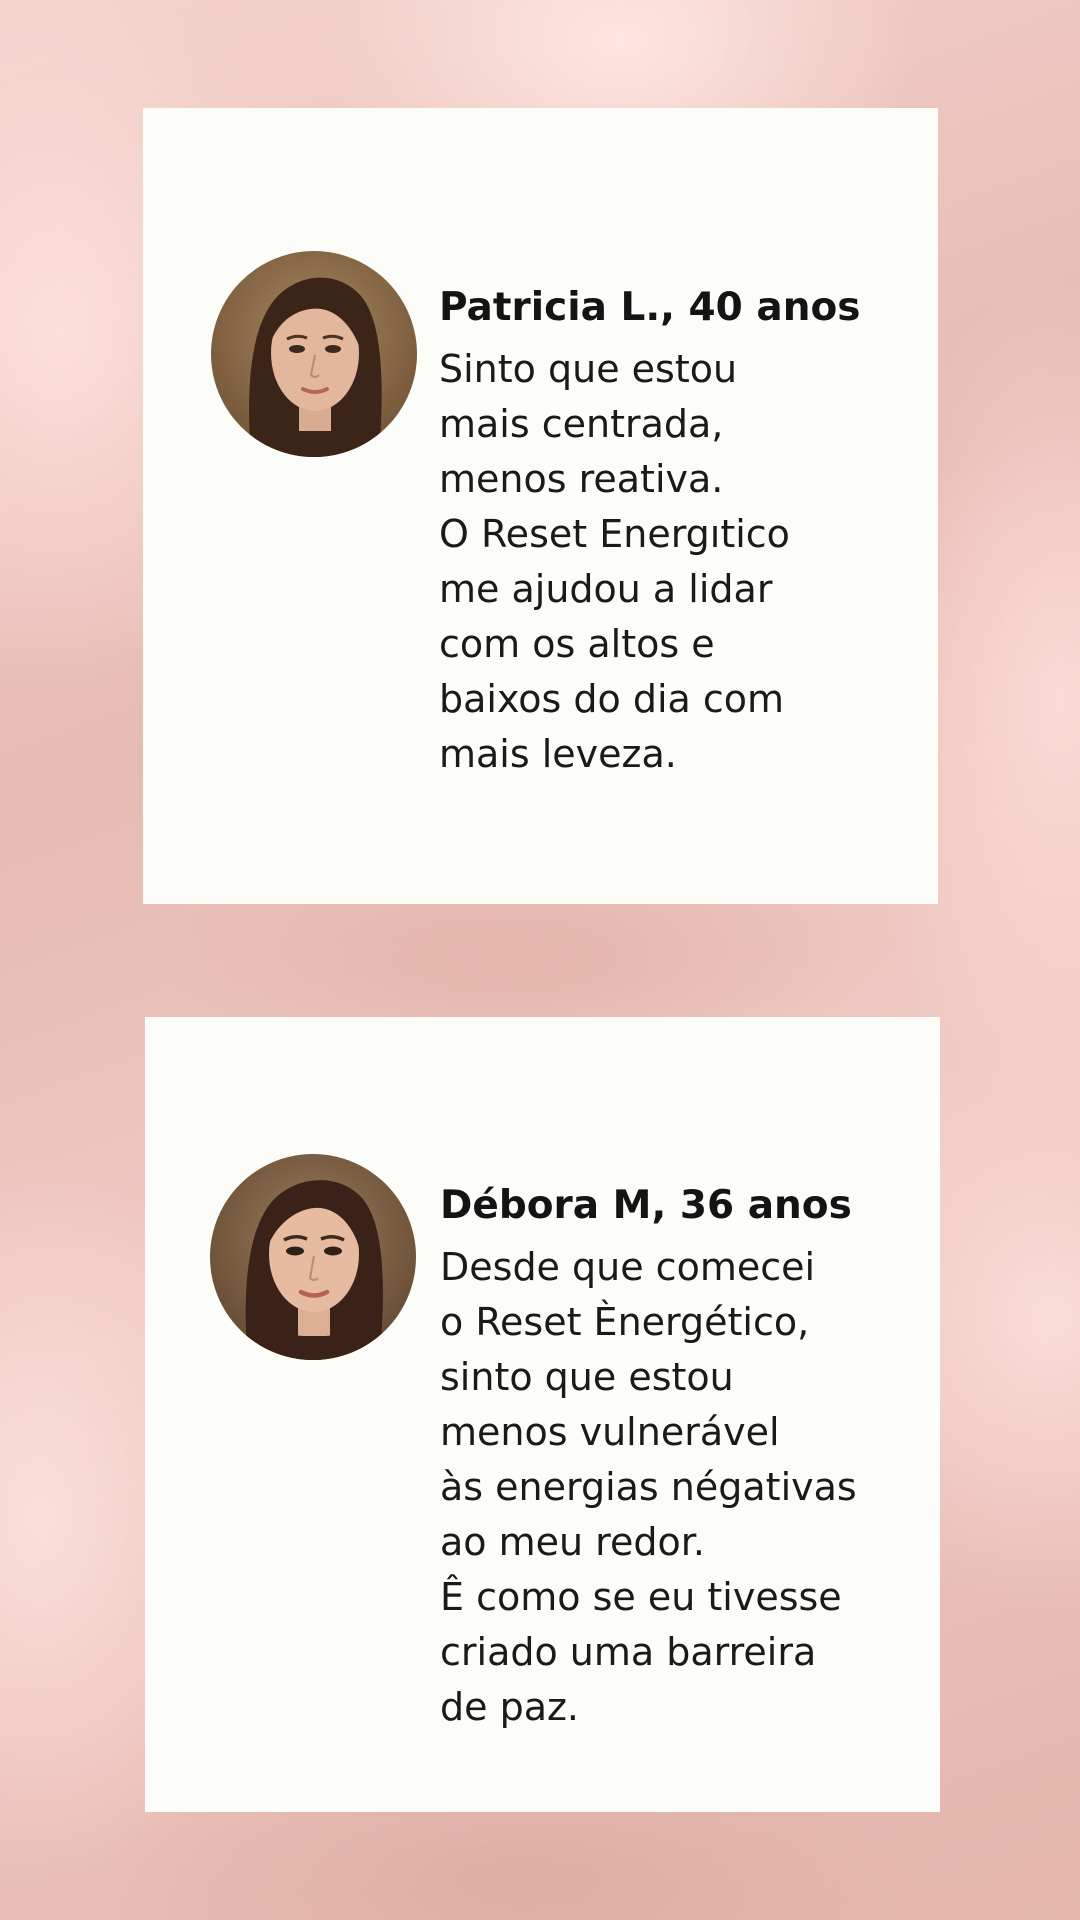 The image size is (1080, 1920). Describe the element at coordinates (646, 1205) in the screenshot. I see `testimonial-name: Débora M, 36 anos` at that location.